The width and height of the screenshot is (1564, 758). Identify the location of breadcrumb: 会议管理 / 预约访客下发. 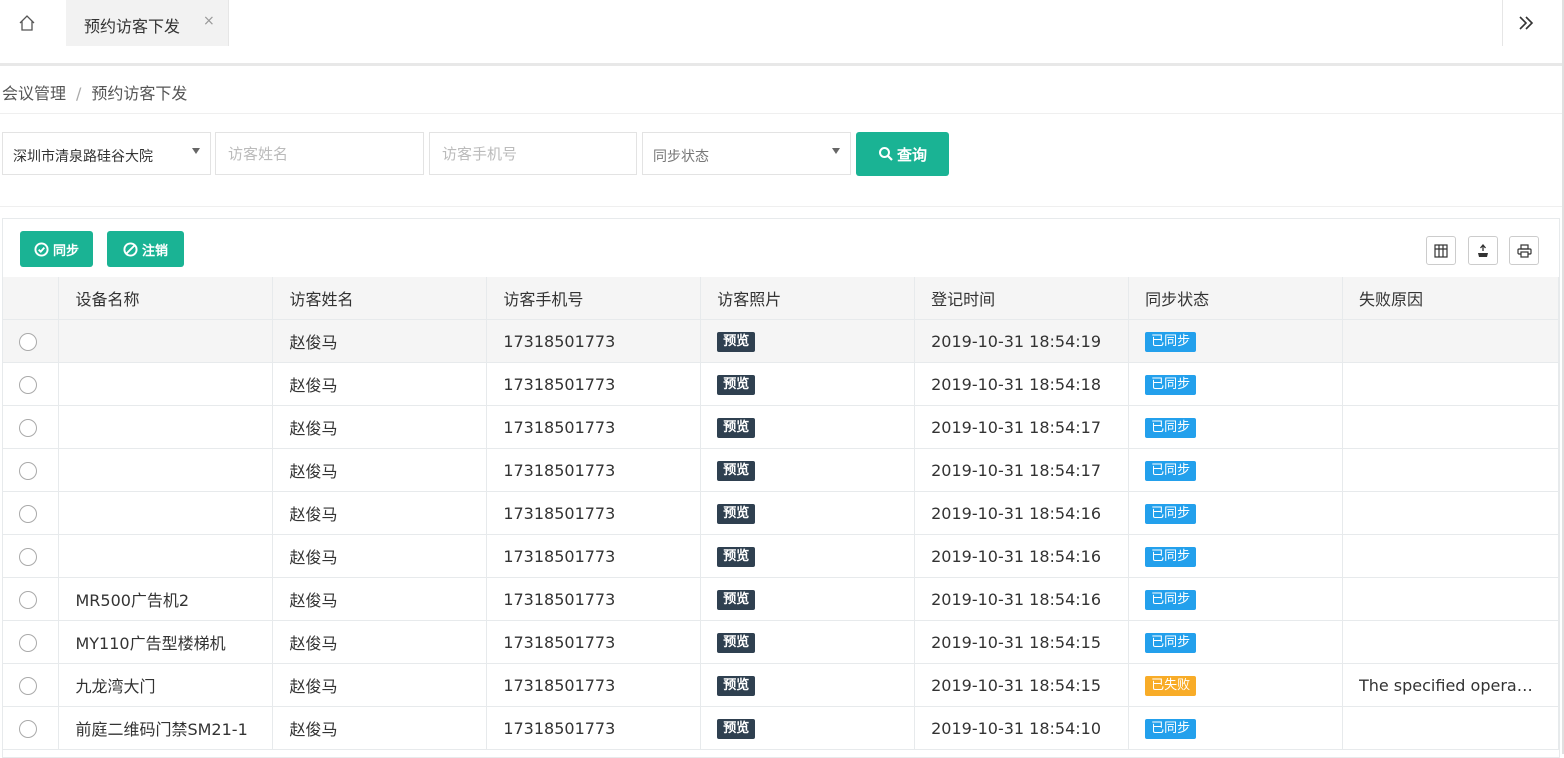
(94, 92).